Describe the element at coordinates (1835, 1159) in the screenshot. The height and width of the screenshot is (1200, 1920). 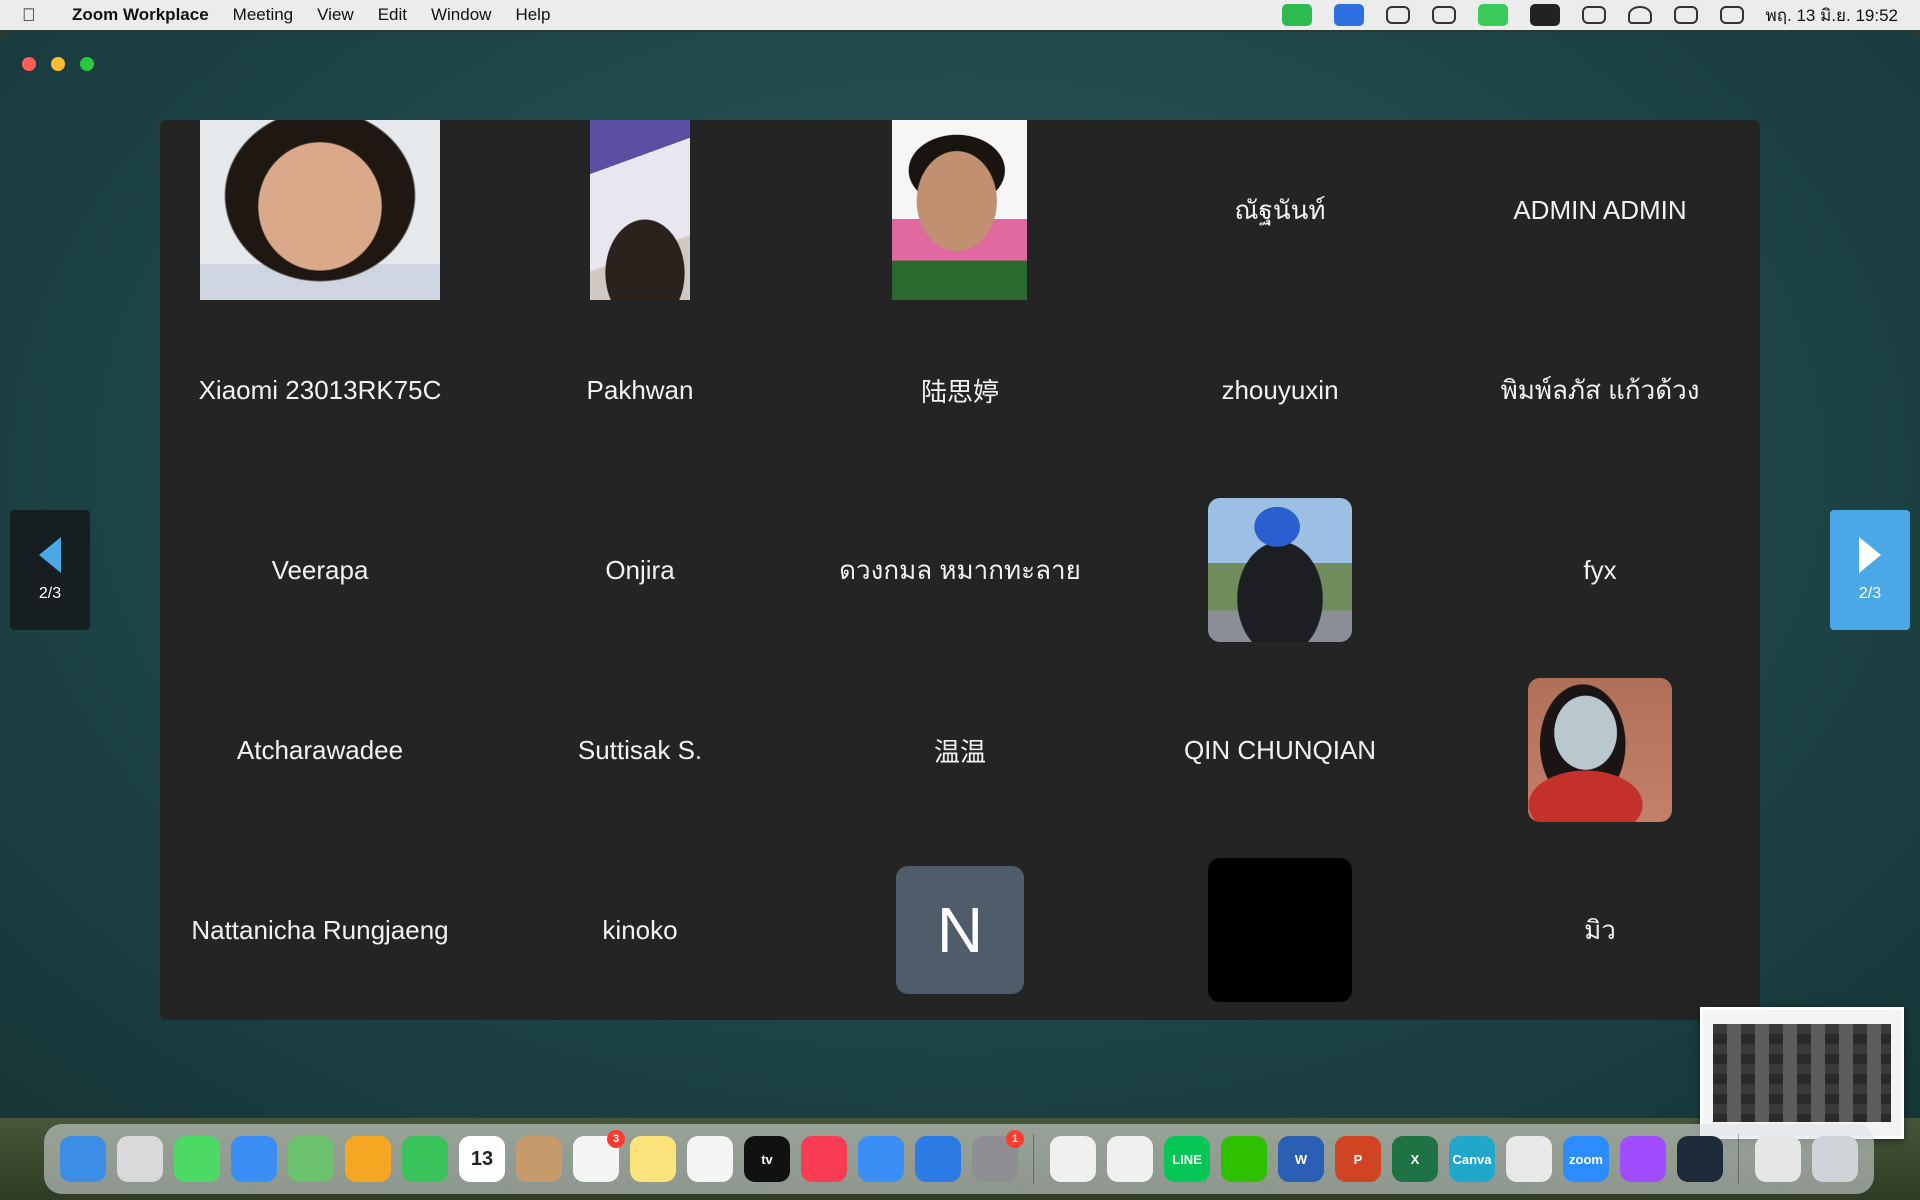
I see `trash-icon` at that location.